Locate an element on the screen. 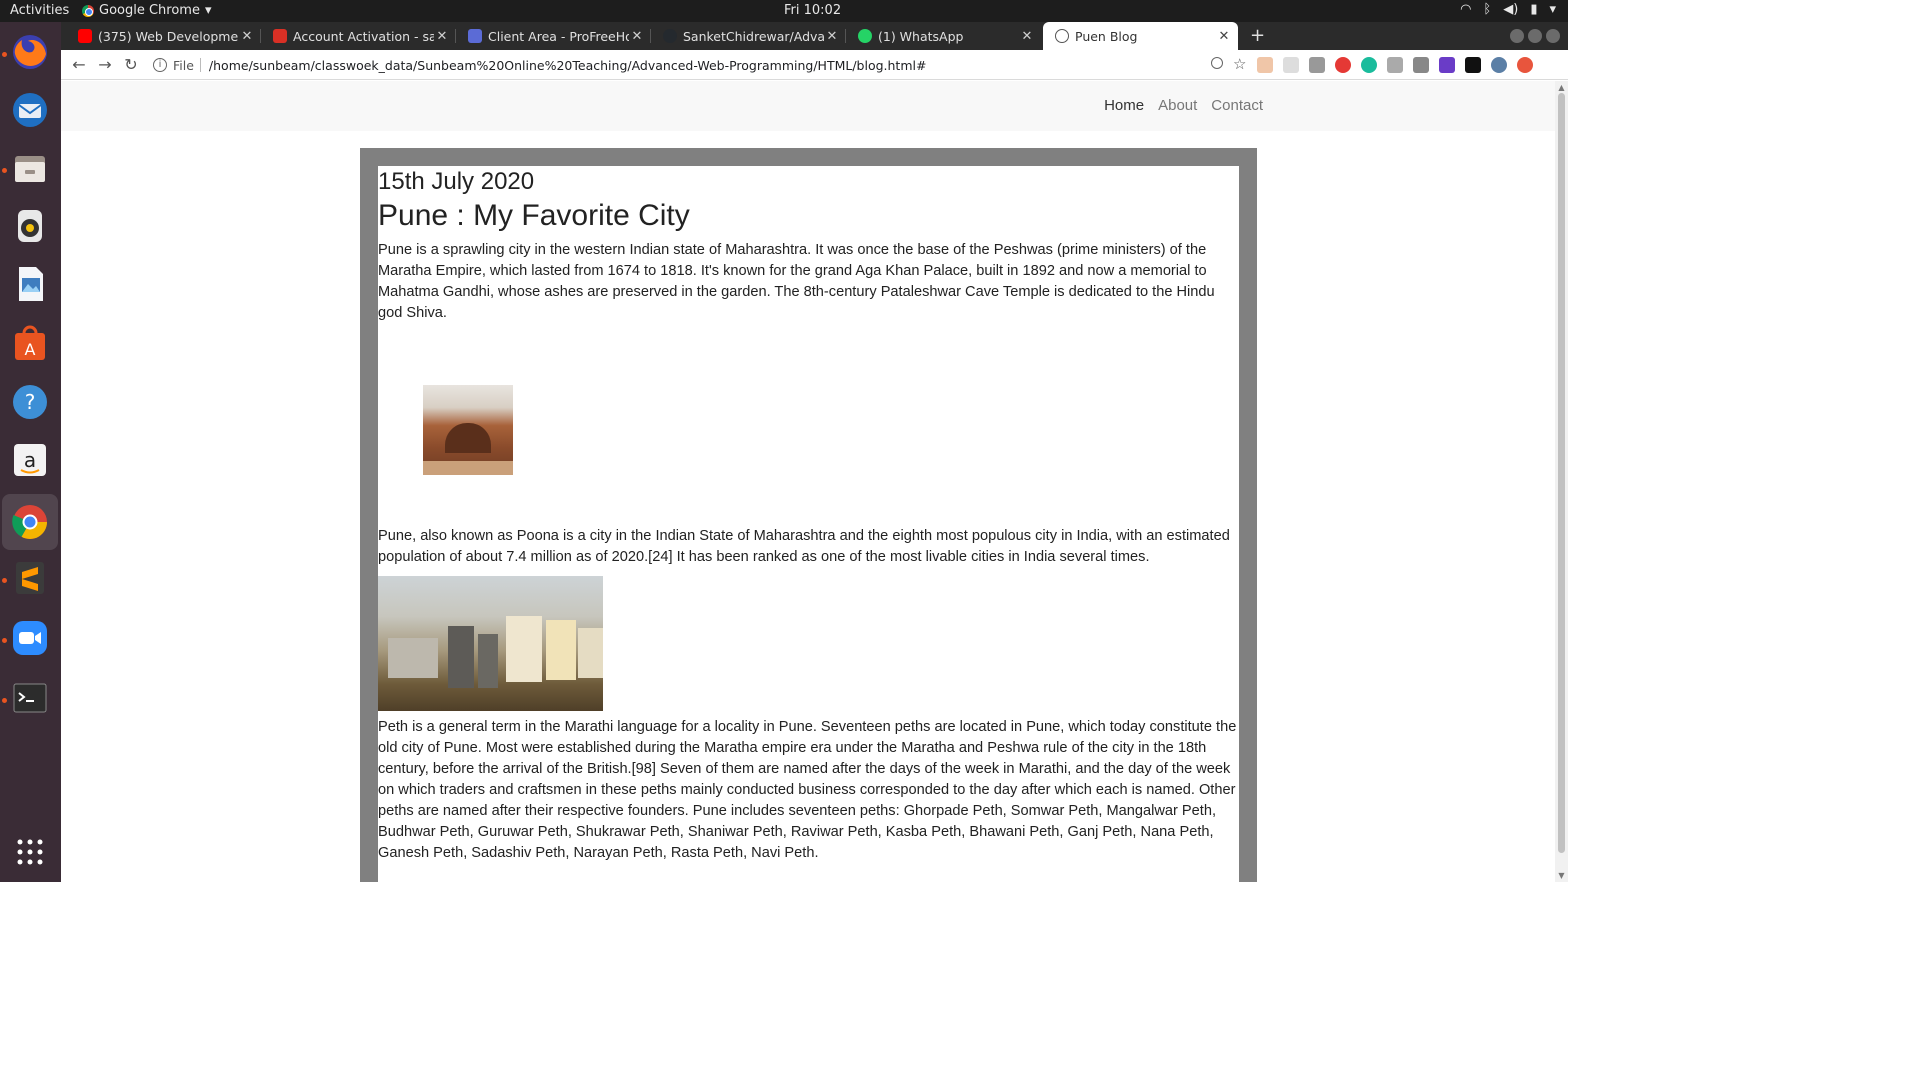  scroll-down-icon: ▼ is located at coordinates (1561, 875).